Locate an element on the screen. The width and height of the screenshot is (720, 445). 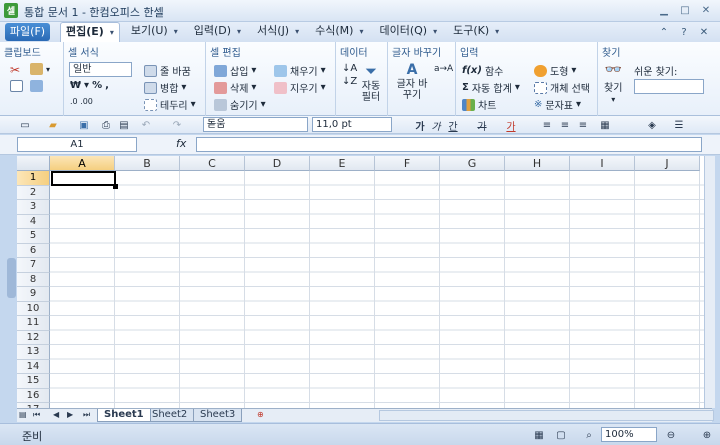
merge-button: 병합 ▾ is located at coordinates (165, 87).